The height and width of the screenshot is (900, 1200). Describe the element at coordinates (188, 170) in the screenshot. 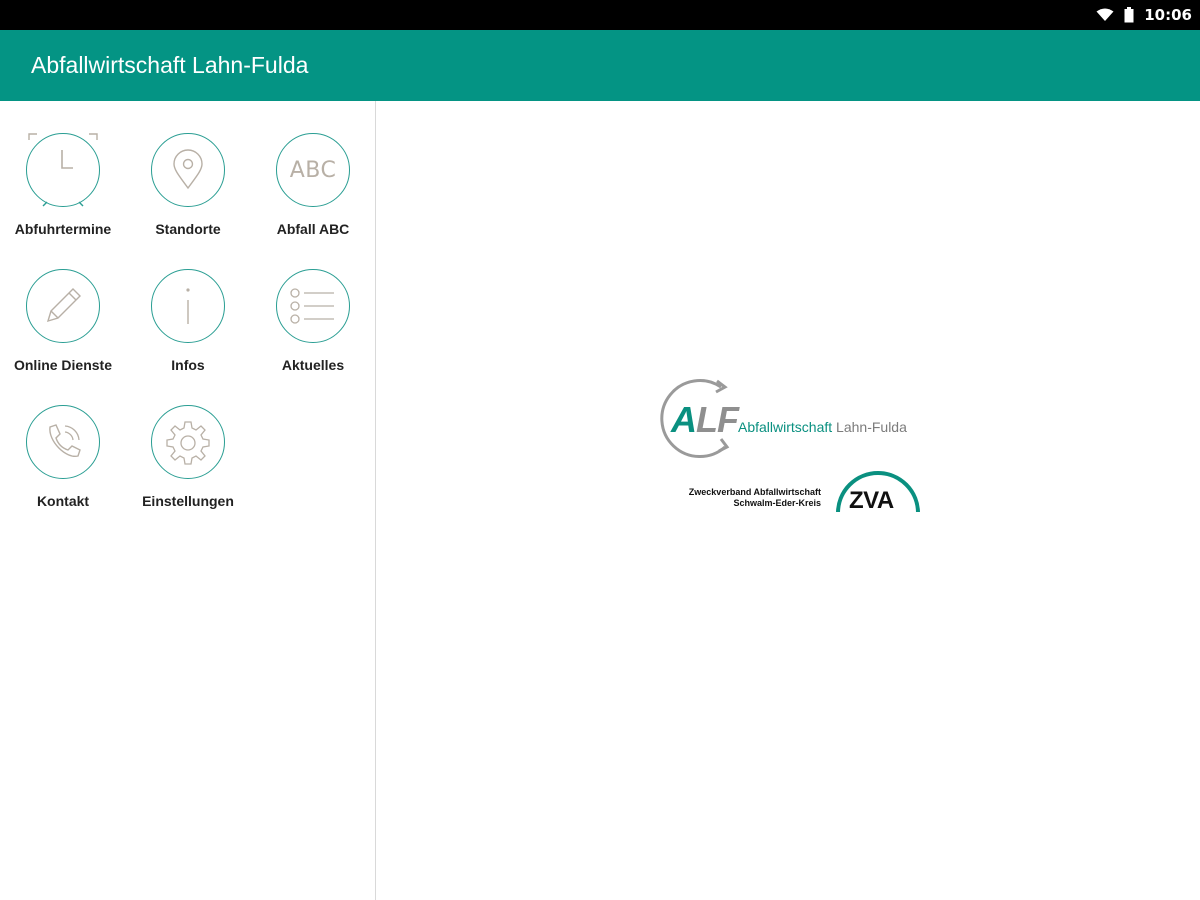

I see `location-pin-icon` at that location.